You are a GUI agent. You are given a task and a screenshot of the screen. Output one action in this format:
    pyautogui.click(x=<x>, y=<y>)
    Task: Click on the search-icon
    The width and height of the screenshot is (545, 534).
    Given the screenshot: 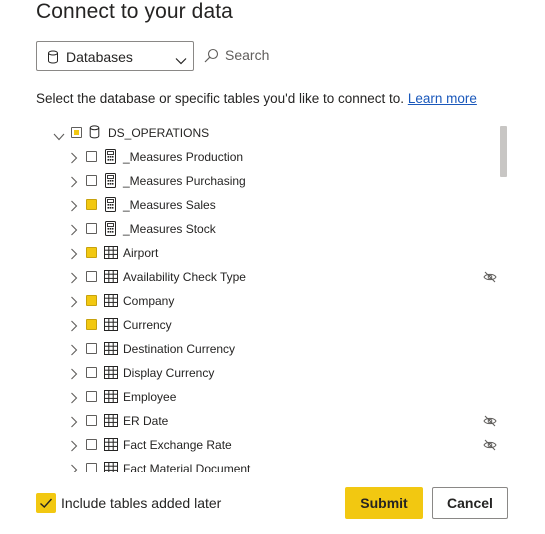 What is the action you would take?
    pyautogui.click(x=211, y=58)
    